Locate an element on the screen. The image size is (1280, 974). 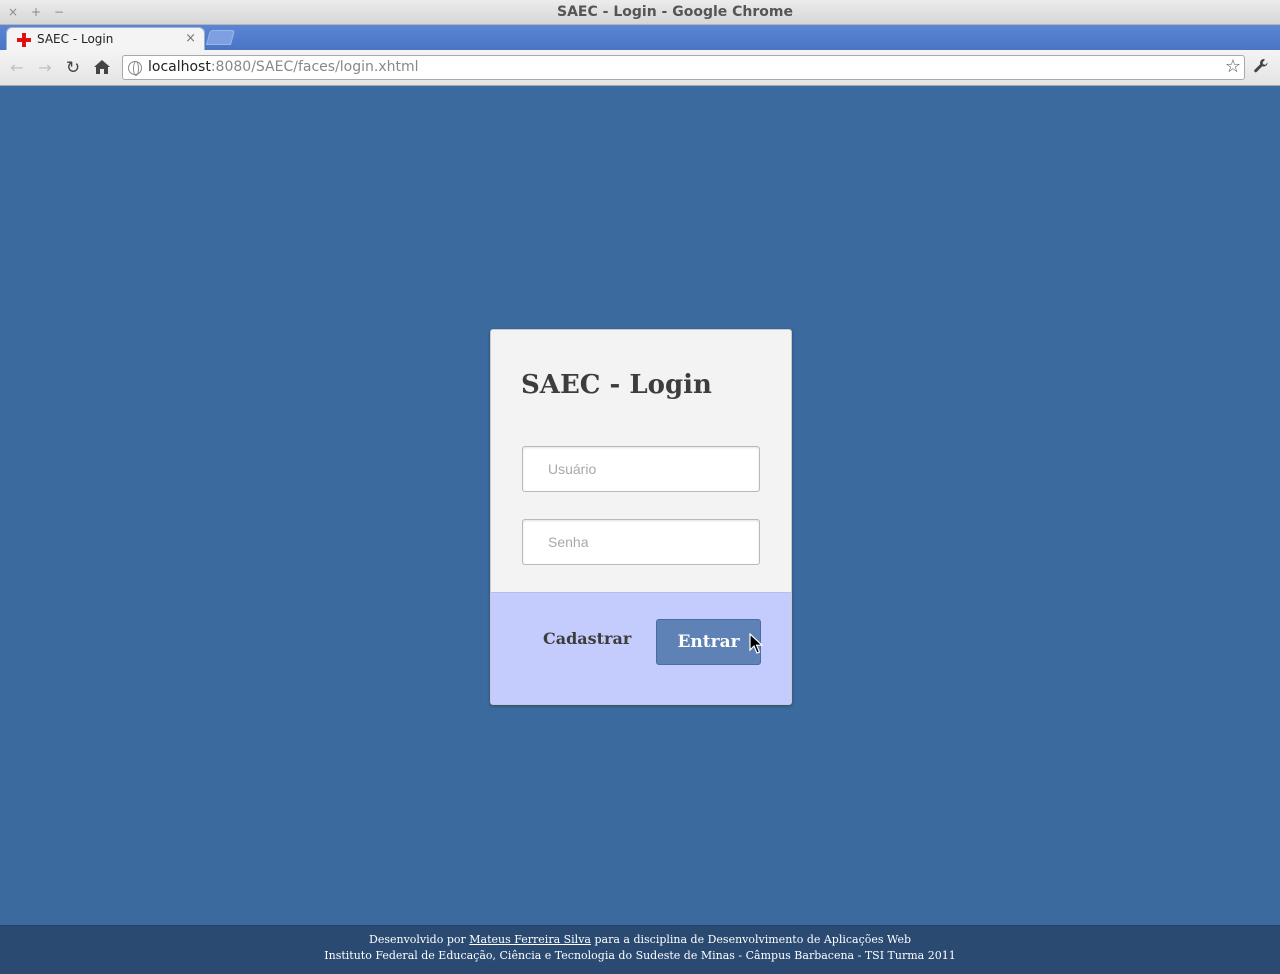
tab-strip: SAEC - Login × is located at coordinates (640, 37).